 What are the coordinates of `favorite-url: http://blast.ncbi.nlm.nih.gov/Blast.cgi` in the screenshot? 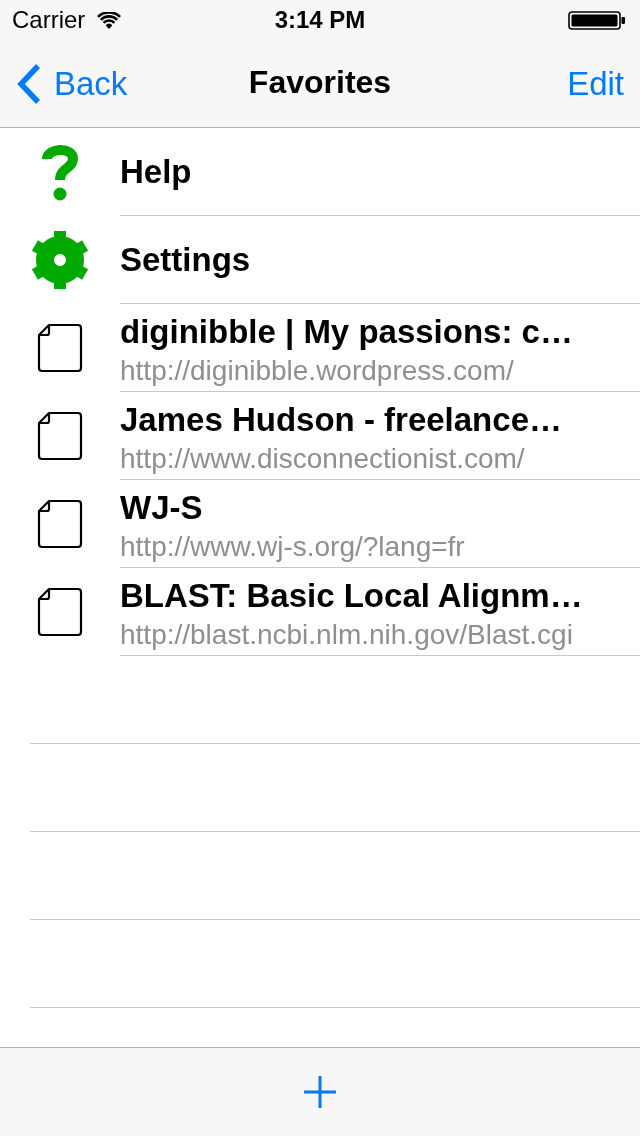 It's located at (346, 634).